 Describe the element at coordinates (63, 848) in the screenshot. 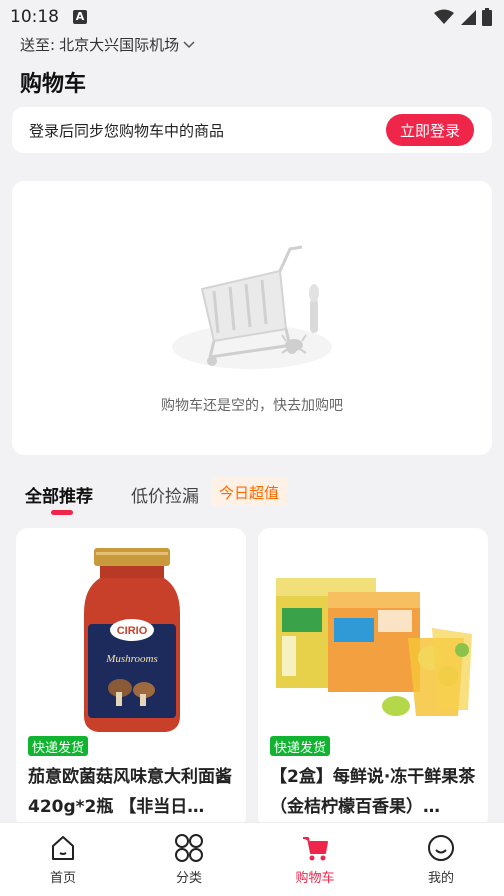

I see `home-icon` at that location.